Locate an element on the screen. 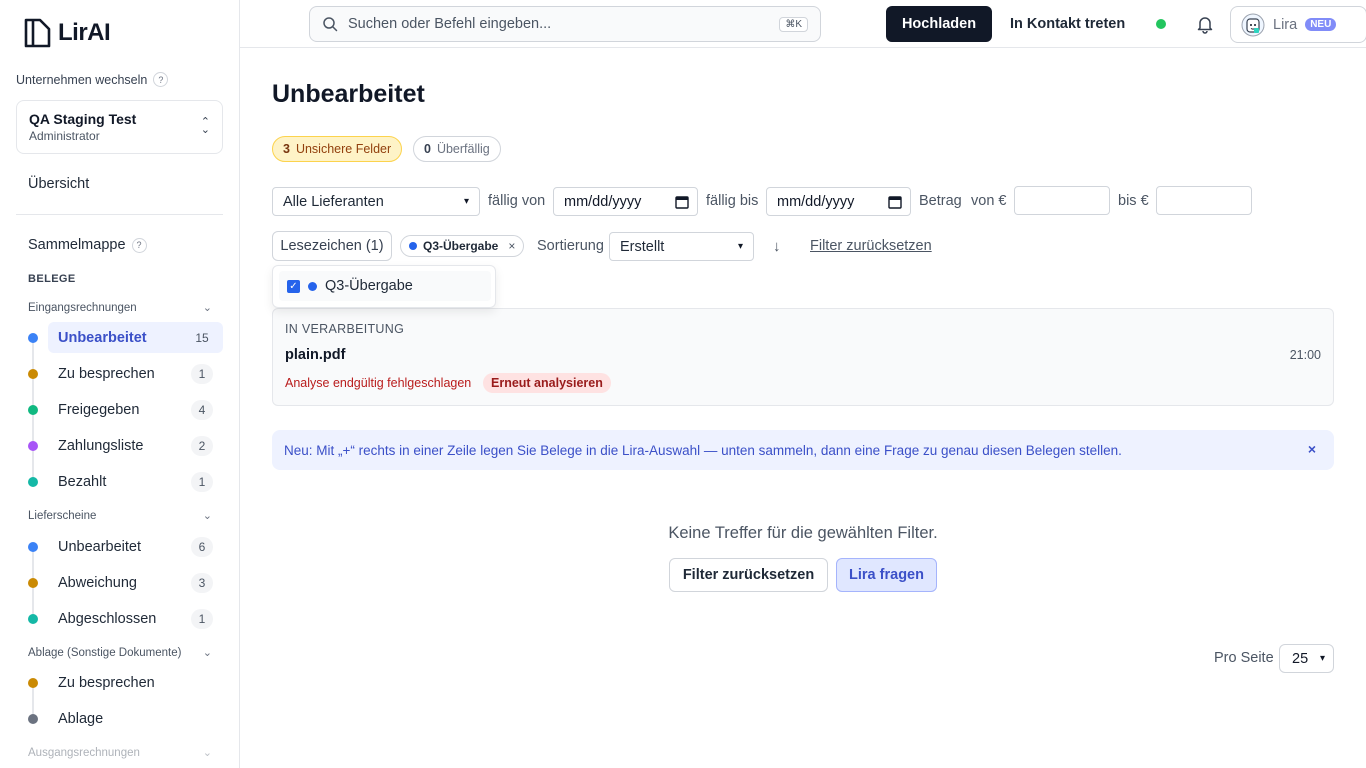 The width and height of the screenshot is (1366, 768). lira-button: Lira NEU is located at coordinates (1298, 24).